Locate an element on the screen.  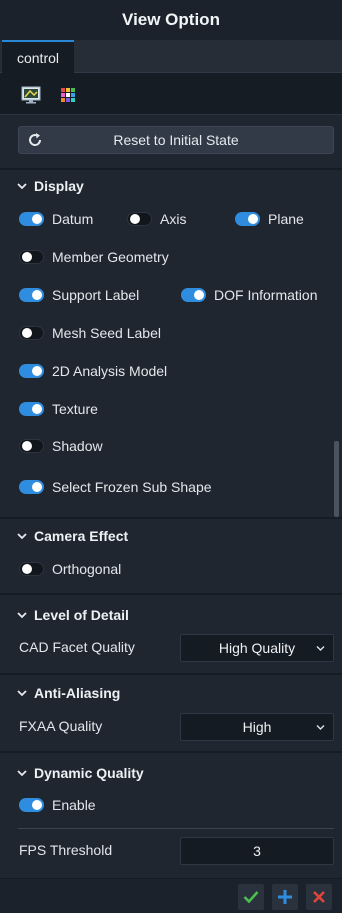
select-frozen-label: Select Frozen Sub Shape is located at coordinates (132, 487).